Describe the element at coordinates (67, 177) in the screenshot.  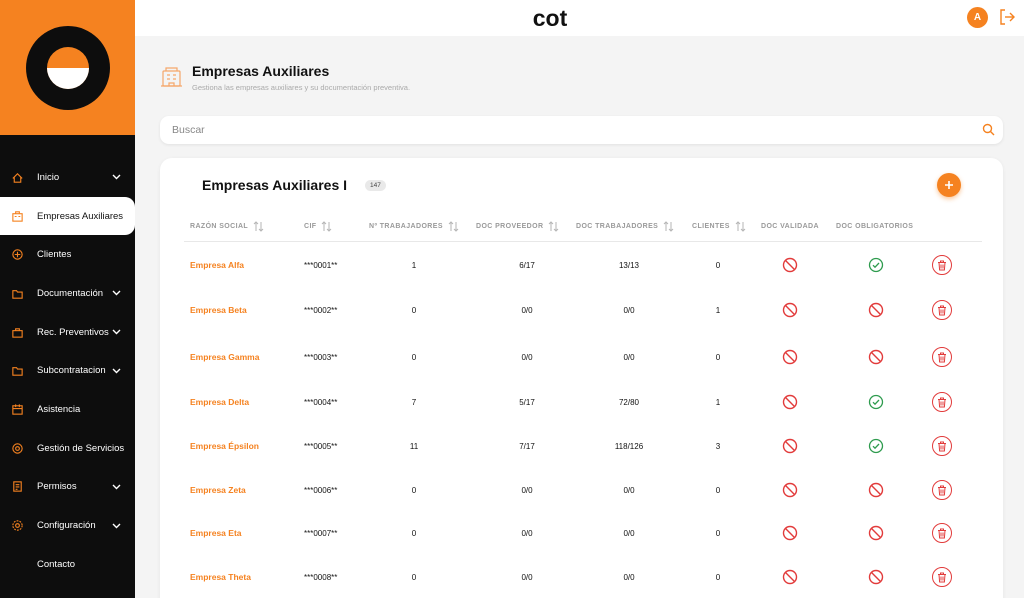
I see `sidebar-item-inicio: Inicio` at that location.